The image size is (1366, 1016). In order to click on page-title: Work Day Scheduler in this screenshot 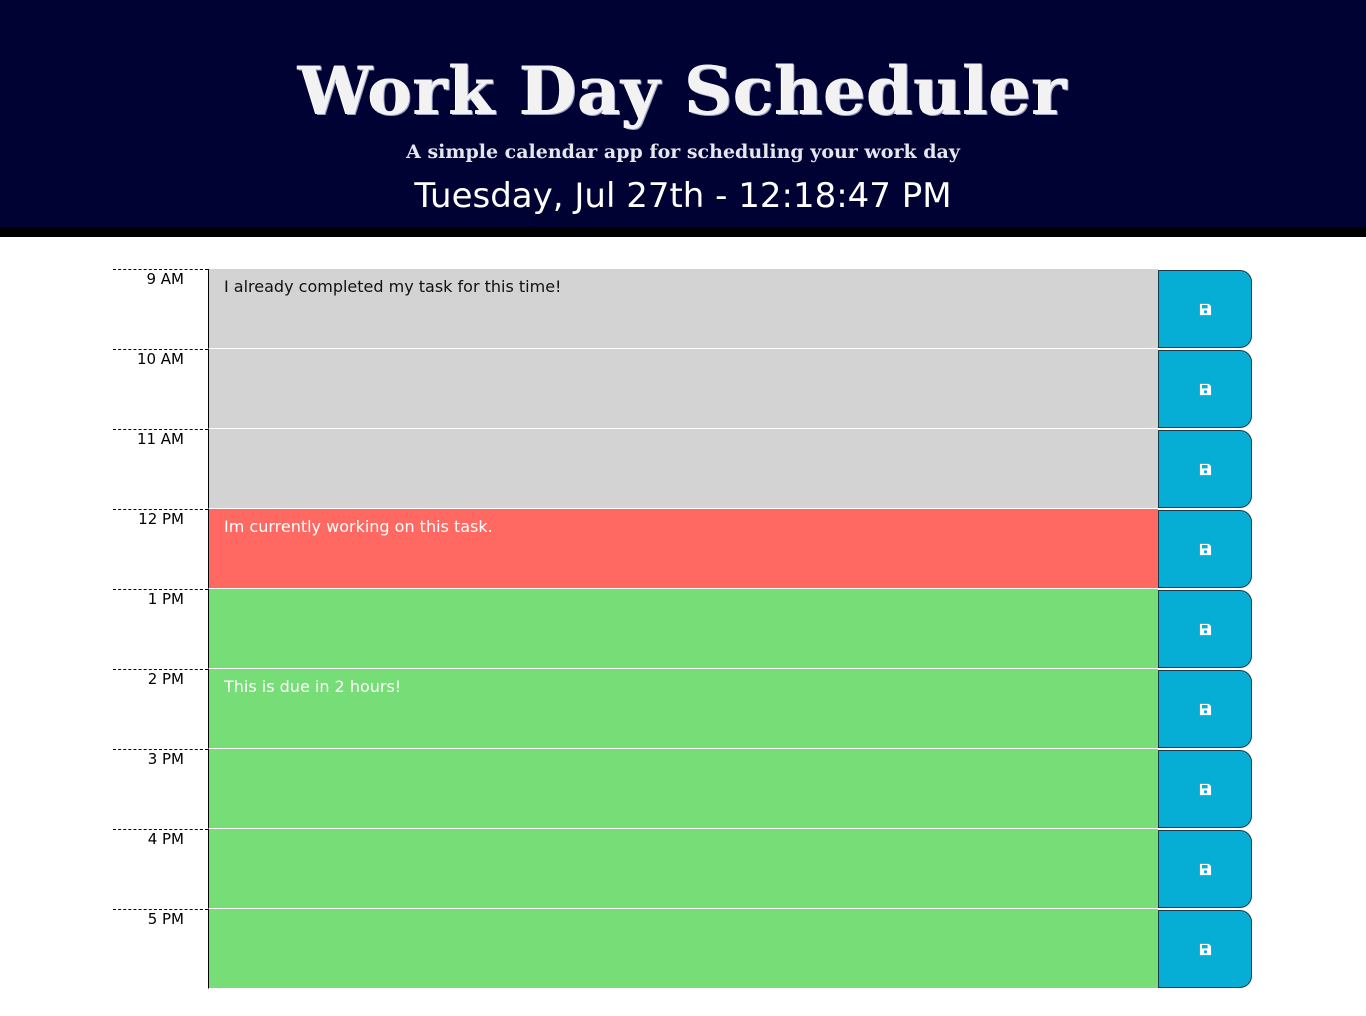, I will do `click(683, 91)`.